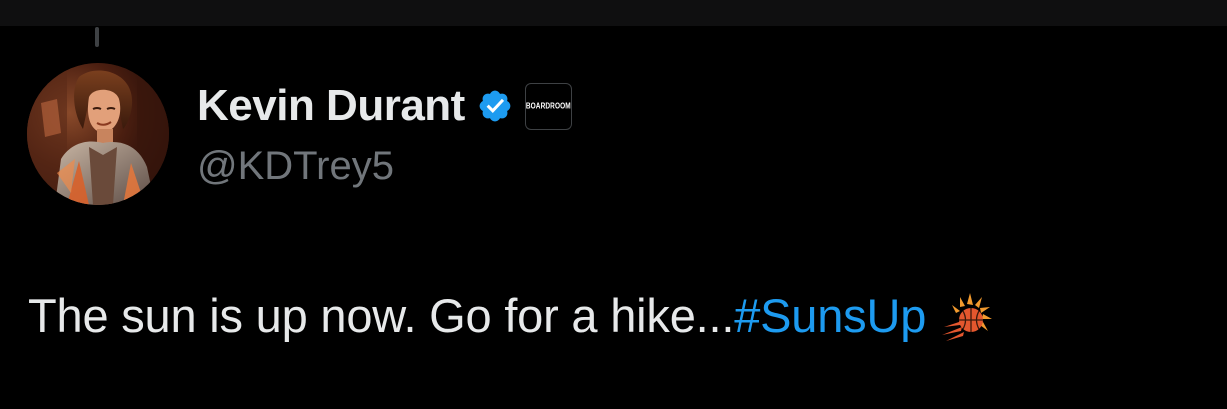 The height and width of the screenshot is (409, 1227). What do you see at coordinates (613, 13) in the screenshot?
I see `top-bar` at bounding box center [613, 13].